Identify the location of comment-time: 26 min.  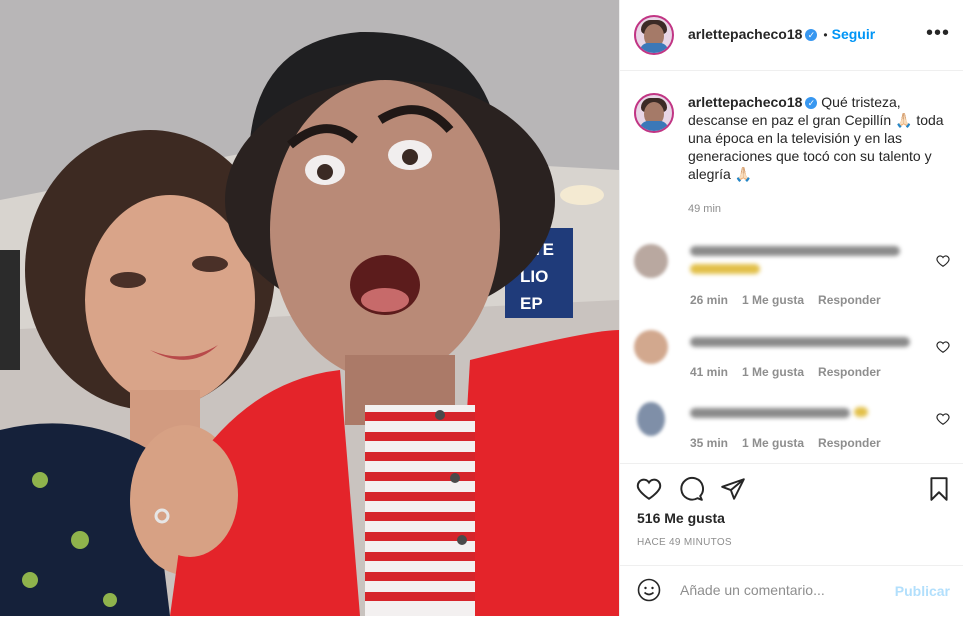
(709, 300).